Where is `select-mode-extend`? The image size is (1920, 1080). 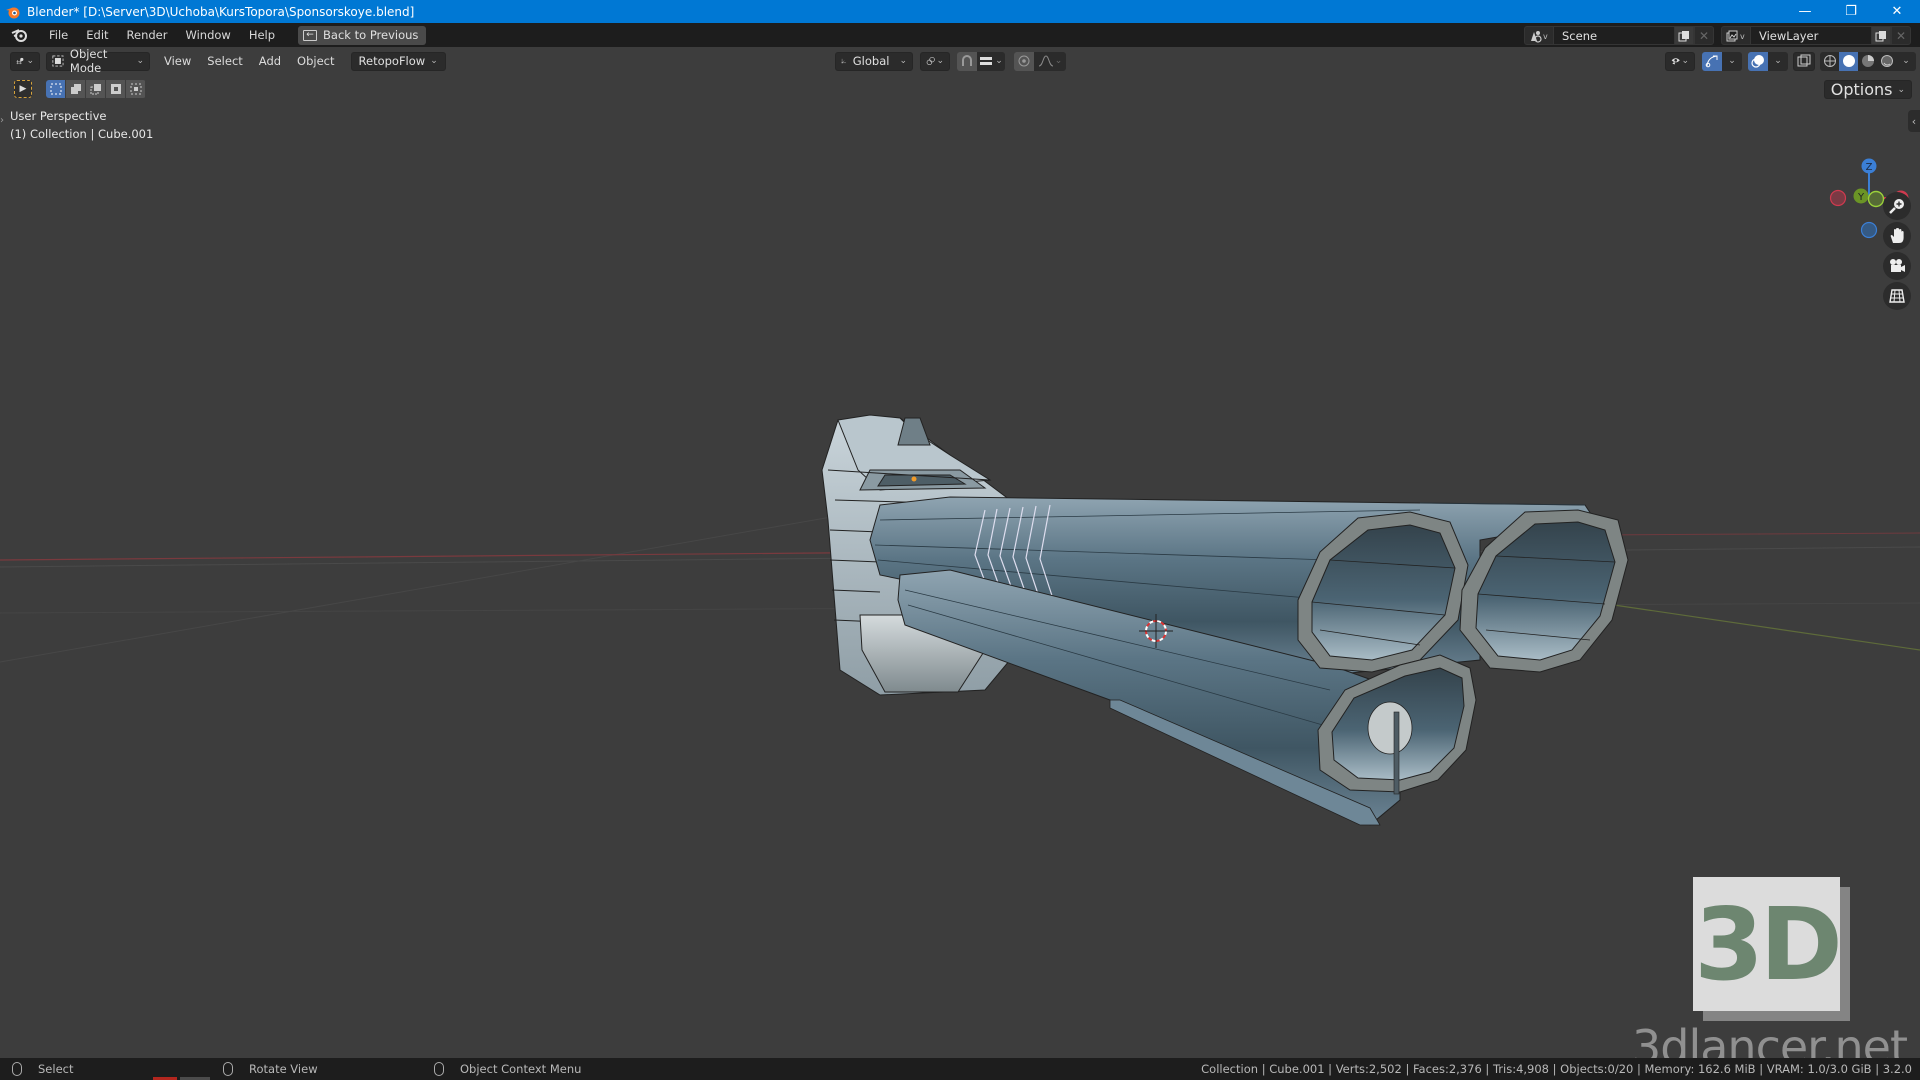
select-mode-extend is located at coordinates (75, 89).